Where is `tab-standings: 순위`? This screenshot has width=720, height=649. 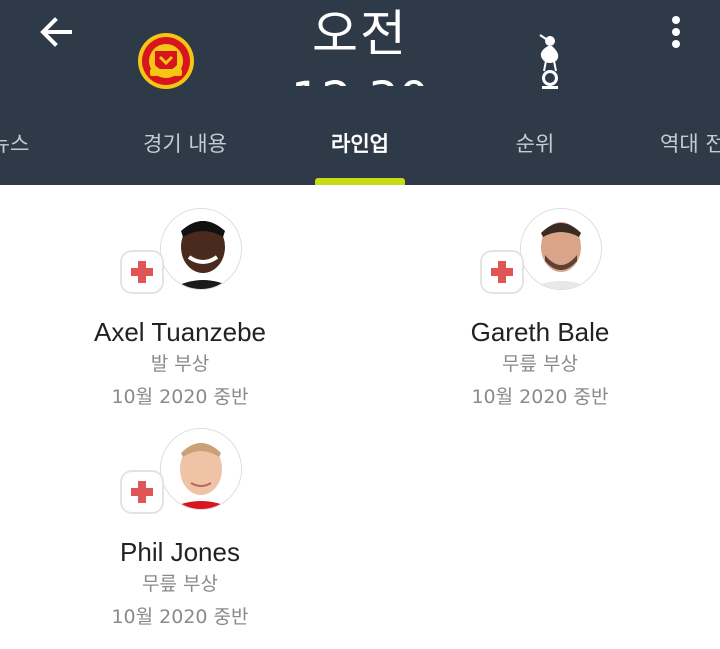 tab-standings: 순위 is located at coordinates (535, 142).